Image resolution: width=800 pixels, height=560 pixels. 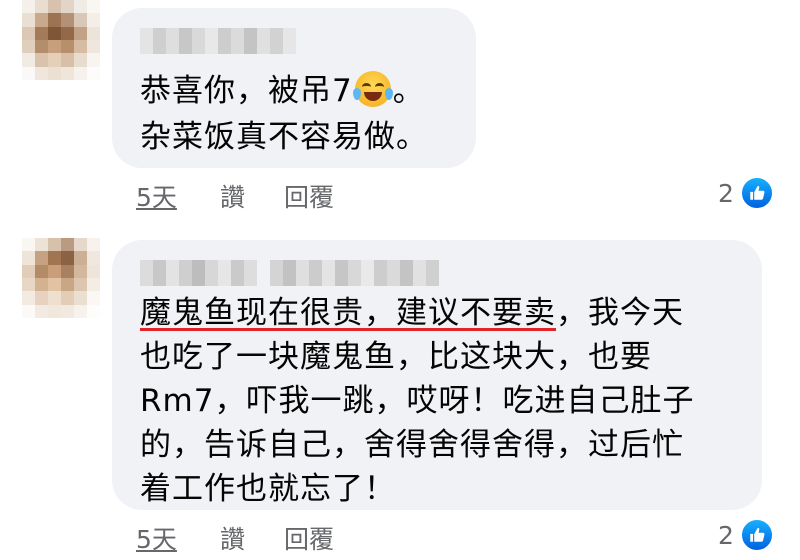 What do you see at coordinates (620, 313) in the screenshot?
I see `comment-text: ，我今天` at bounding box center [620, 313].